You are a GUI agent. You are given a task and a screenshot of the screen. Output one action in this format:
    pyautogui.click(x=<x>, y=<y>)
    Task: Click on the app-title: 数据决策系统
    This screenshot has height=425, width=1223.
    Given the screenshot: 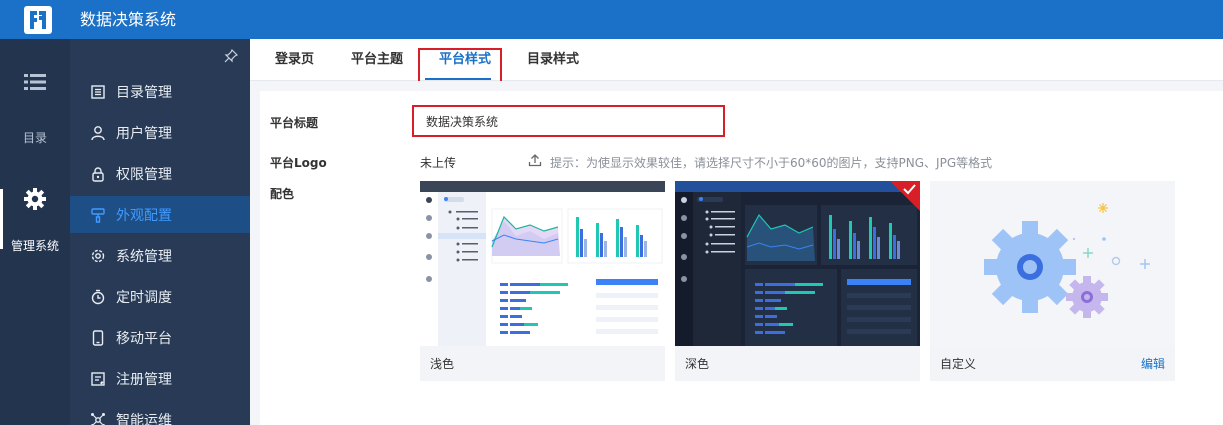 What is the action you would take?
    pyautogui.click(x=128, y=19)
    